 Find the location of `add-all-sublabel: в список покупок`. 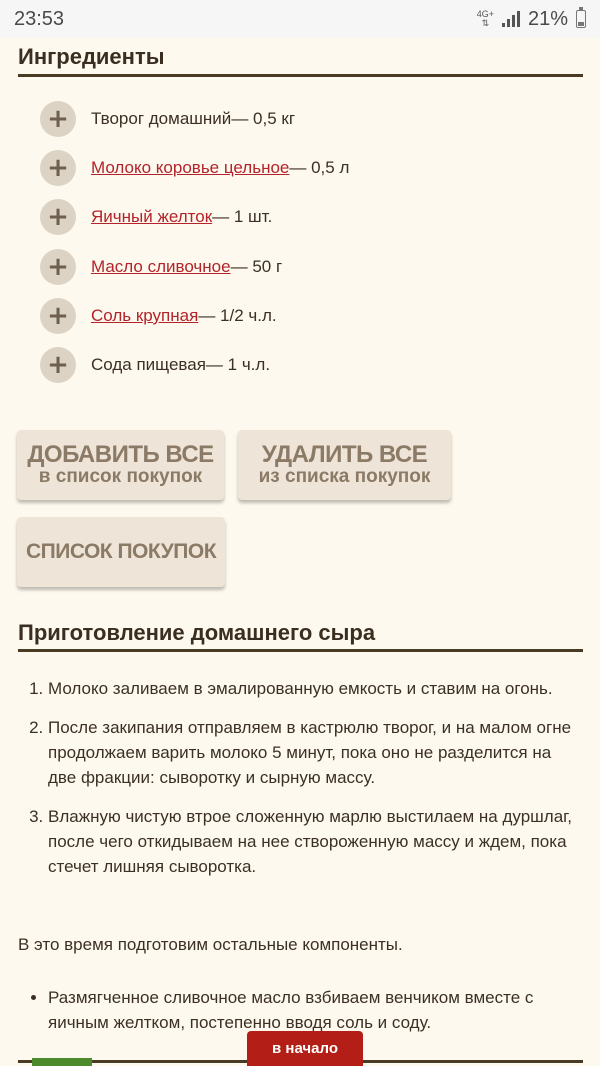

add-all-sublabel: в список покупок is located at coordinates (120, 476).